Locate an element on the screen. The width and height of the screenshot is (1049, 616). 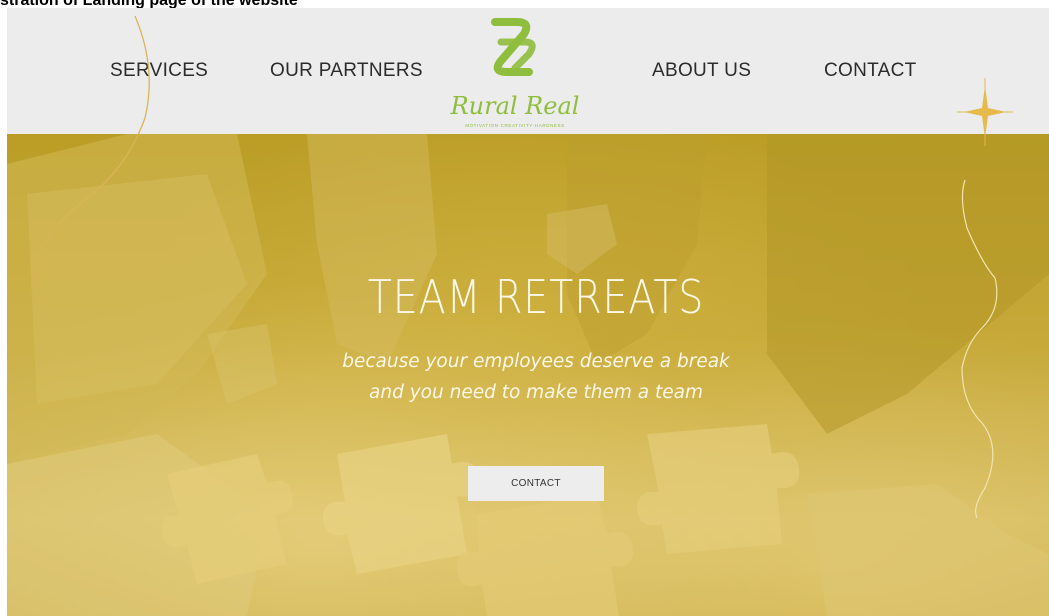
logo-tagline: MOTIVATION·CREATIVITY·HARDNESS is located at coordinates (515, 125).